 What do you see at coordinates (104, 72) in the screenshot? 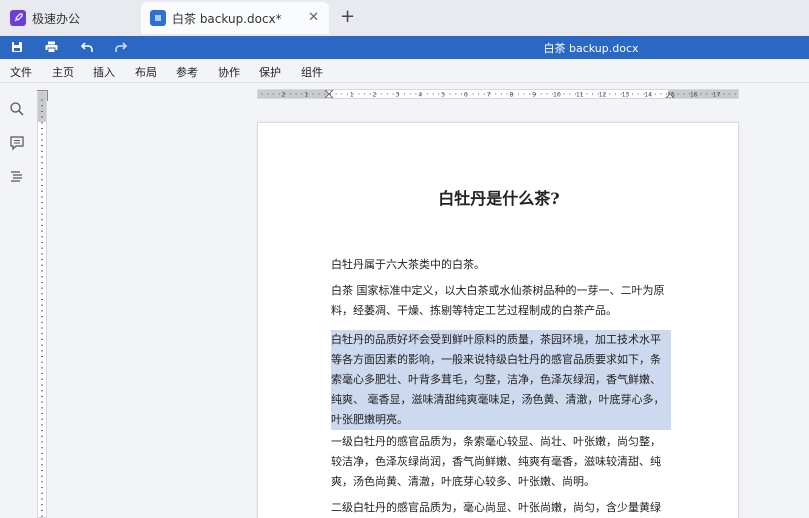
I see `menu-insert: 插入` at bounding box center [104, 72].